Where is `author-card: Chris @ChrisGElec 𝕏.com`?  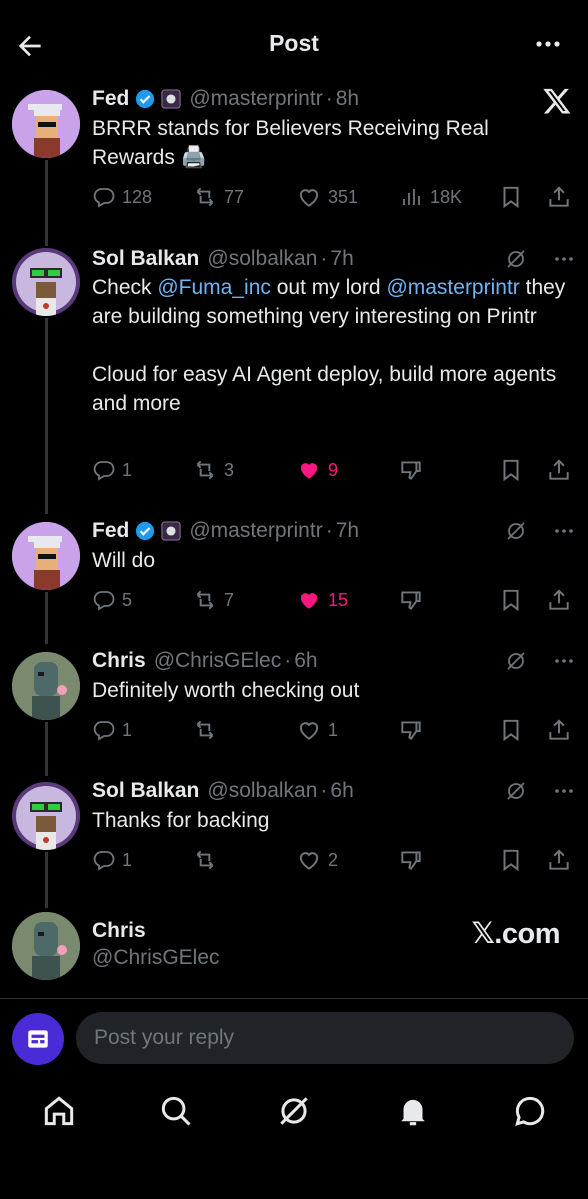
author-card: Chris @ChrisGElec 𝕏.com is located at coordinates (294, 950).